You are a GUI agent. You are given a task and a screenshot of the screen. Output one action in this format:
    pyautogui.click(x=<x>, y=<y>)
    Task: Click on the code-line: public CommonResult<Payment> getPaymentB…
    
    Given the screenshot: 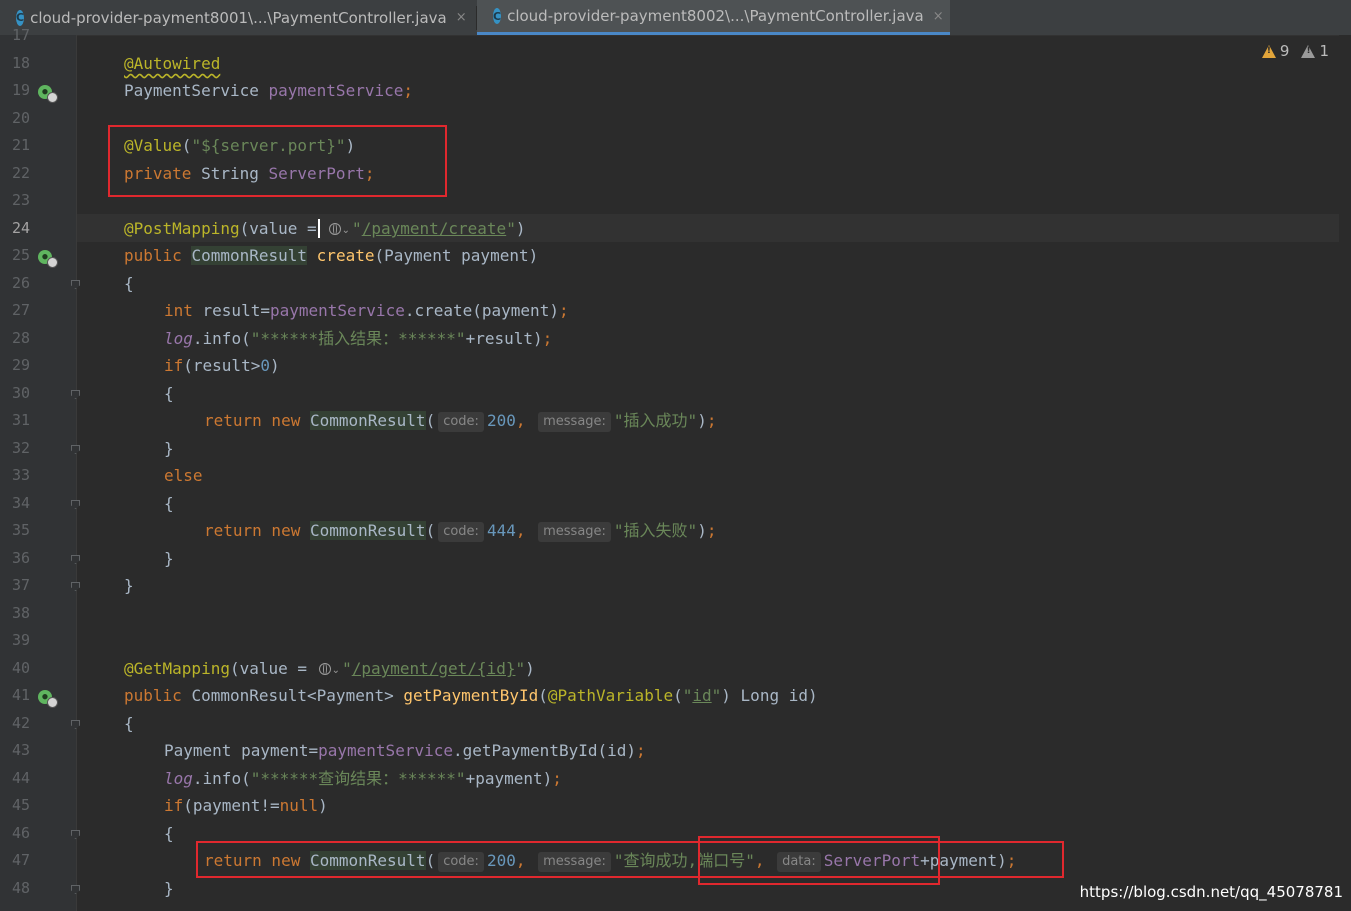 What is the action you would take?
    pyautogui.click(x=471, y=695)
    